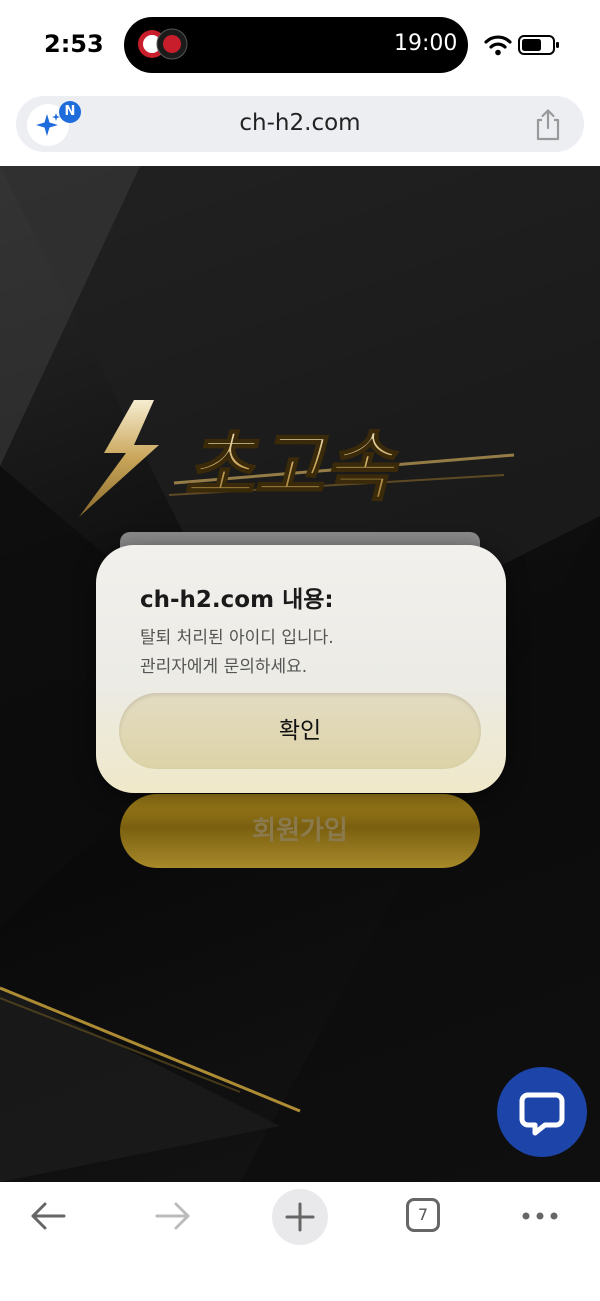 The width and height of the screenshot is (600, 1301). What do you see at coordinates (237, 638) in the screenshot?
I see `alert-message-line-1: 탈퇴 처리된 아이디 입니다.` at bounding box center [237, 638].